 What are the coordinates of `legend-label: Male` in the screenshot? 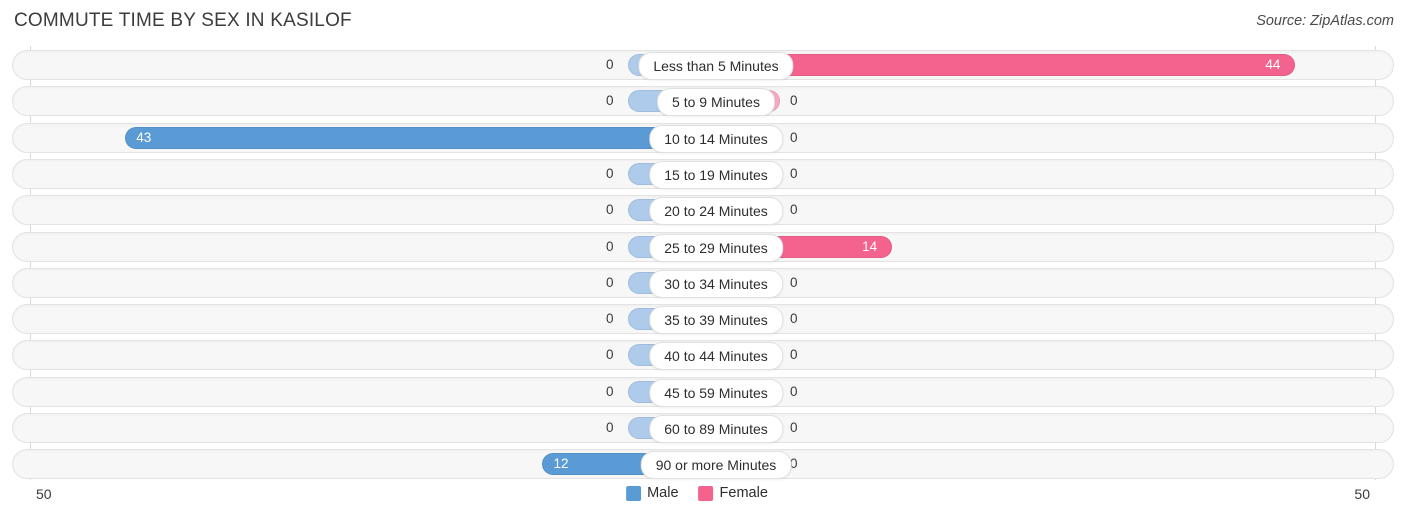 It's located at (663, 493).